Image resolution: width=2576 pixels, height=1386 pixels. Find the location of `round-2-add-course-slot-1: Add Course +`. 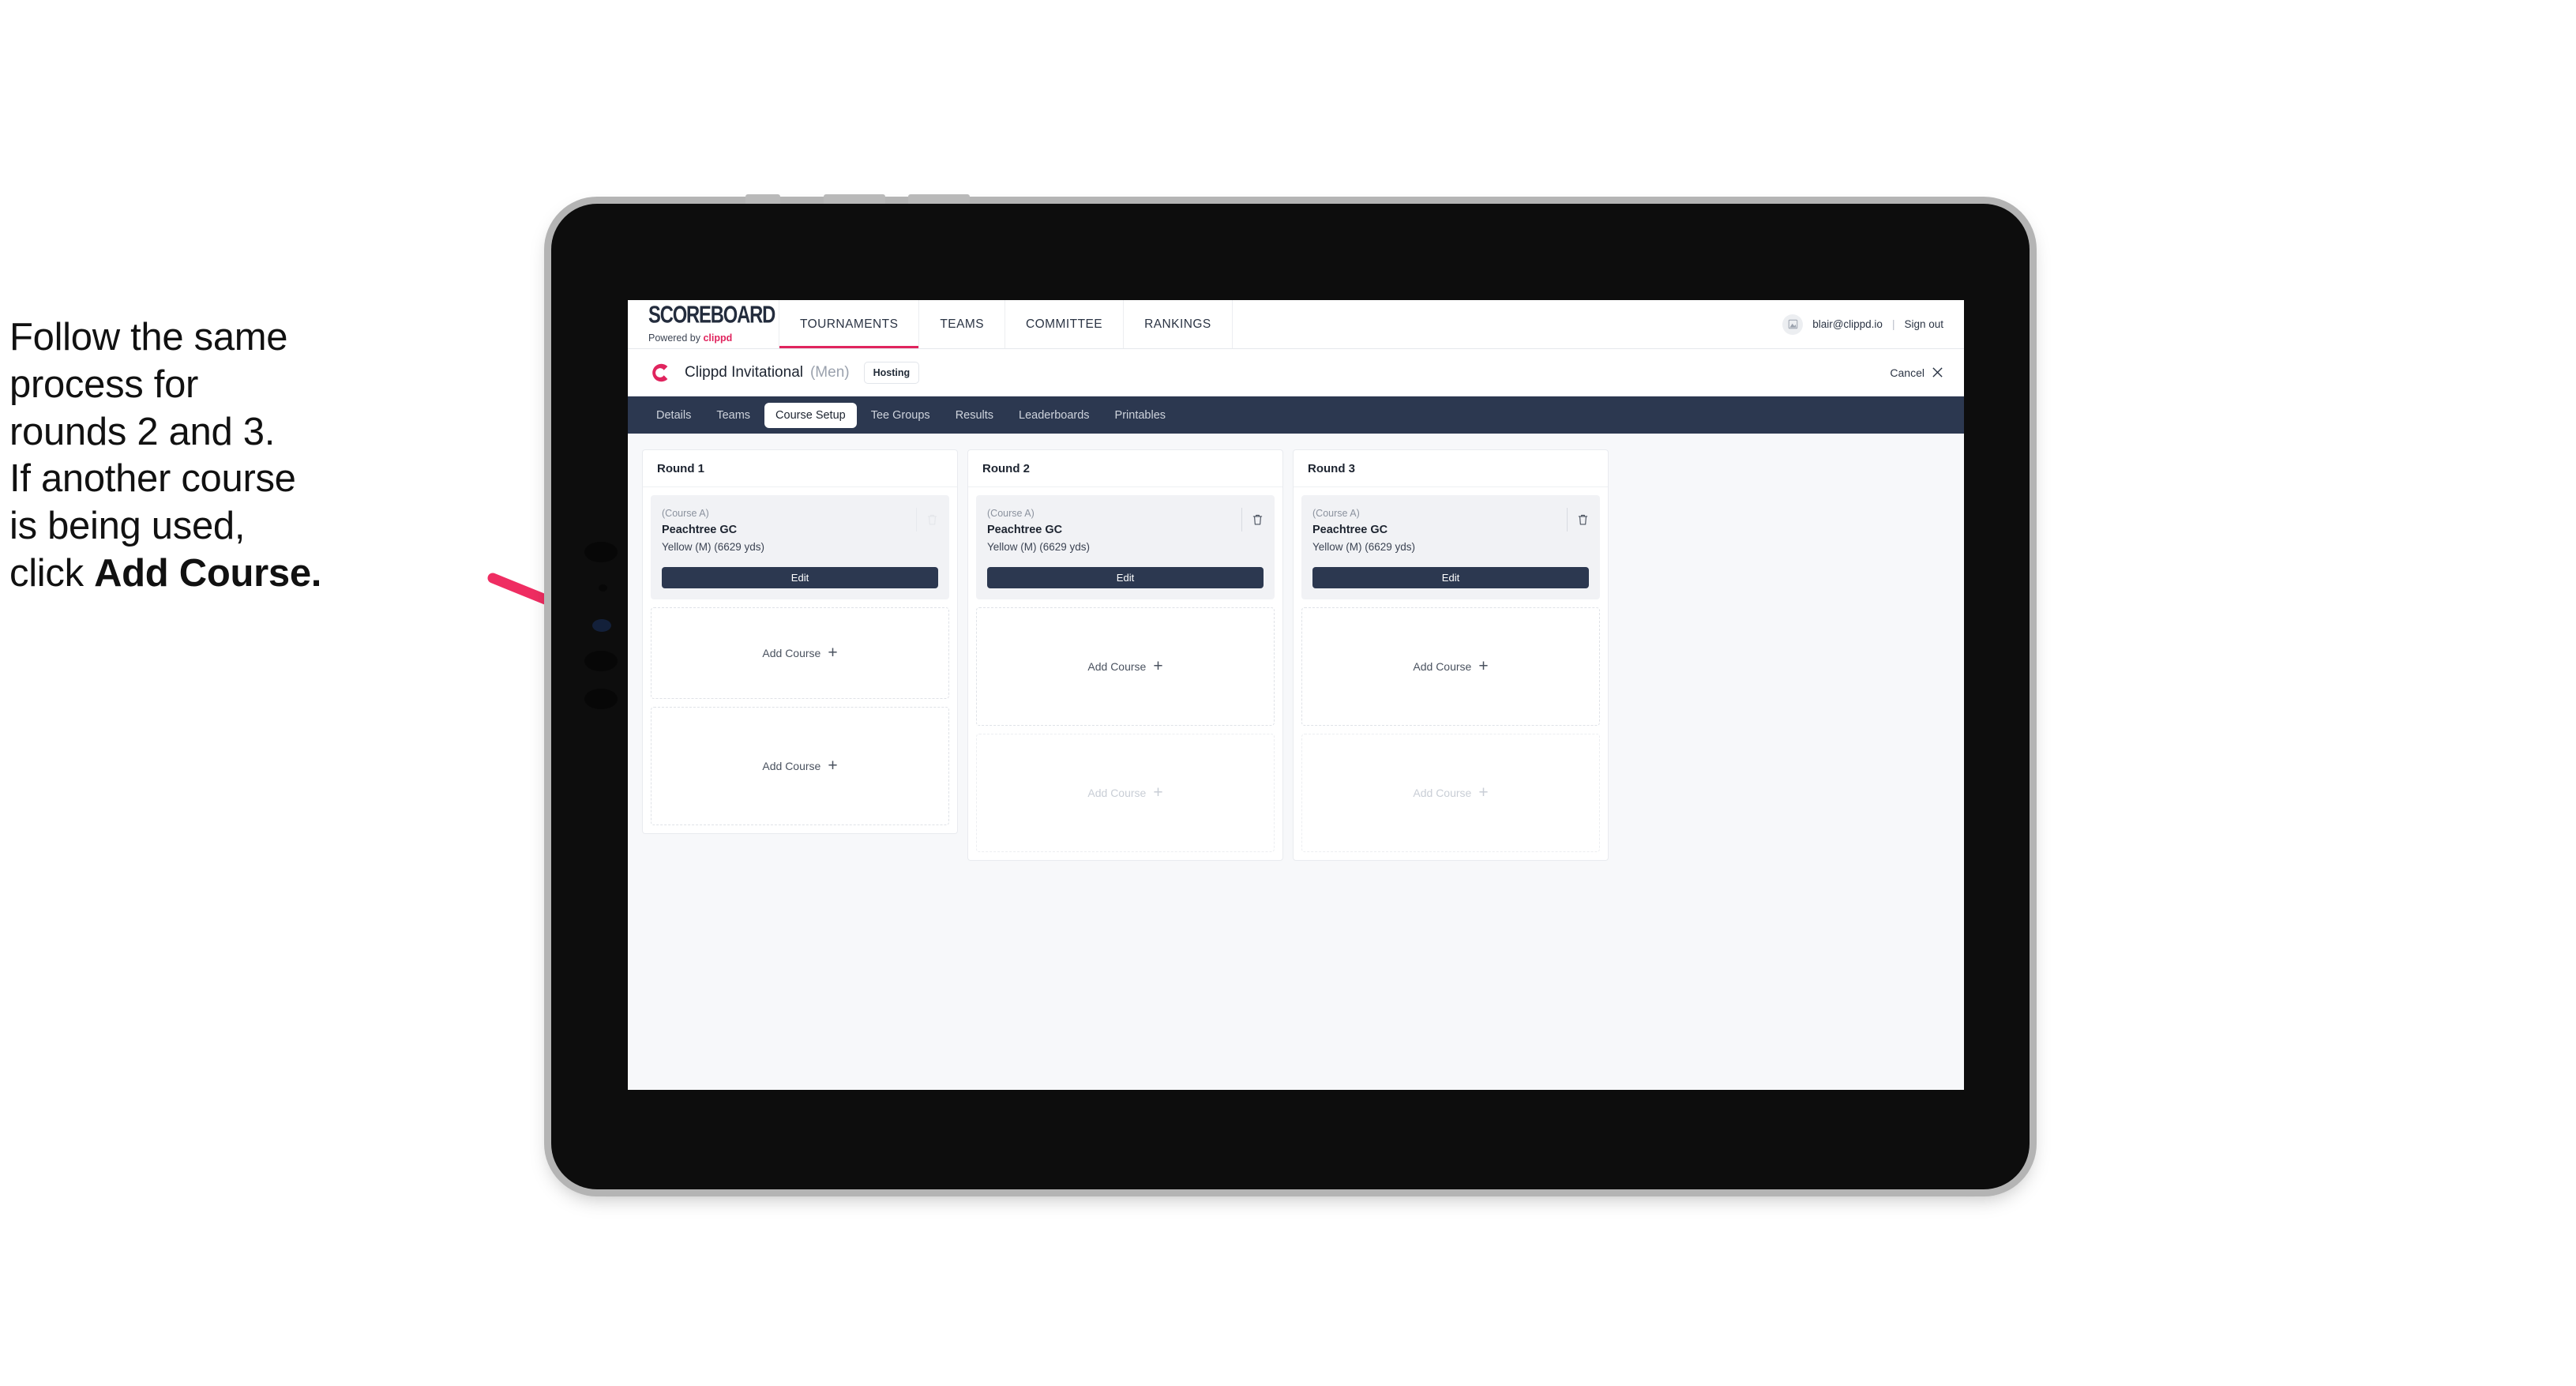

round-2-add-course-slot-1: Add Course + is located at coordinates (1125, 666).